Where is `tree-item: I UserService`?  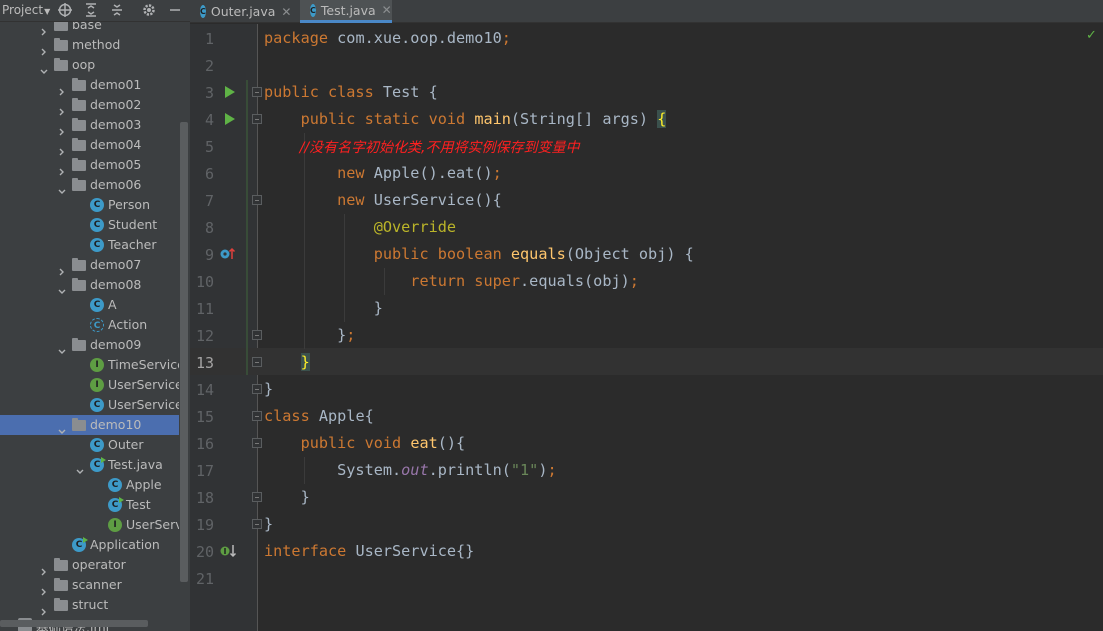 tree-item: I UserService is located at coordinates (95, 385).